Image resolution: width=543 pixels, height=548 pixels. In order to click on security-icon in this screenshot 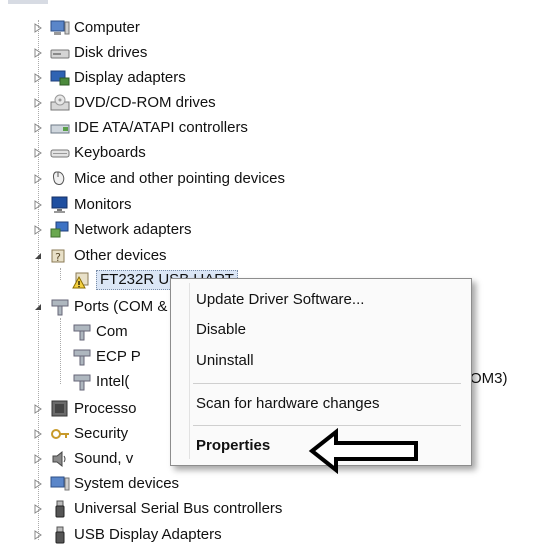, I will do `click(60, 434)`.